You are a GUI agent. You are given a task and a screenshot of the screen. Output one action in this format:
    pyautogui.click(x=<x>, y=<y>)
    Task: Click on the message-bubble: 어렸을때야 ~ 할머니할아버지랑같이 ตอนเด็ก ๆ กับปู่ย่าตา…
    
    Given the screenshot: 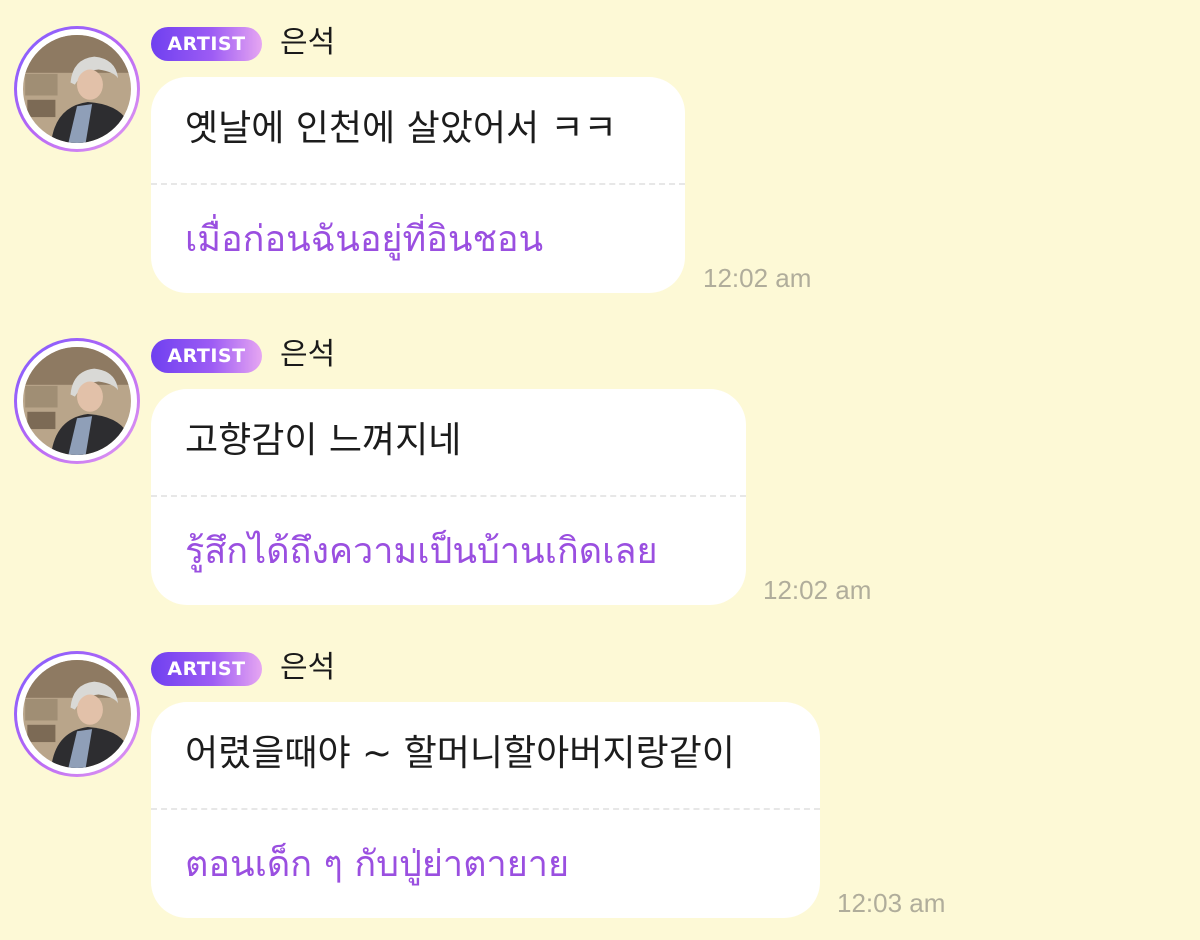 What is the action you would take?
    pyautogui.click(x=485, y=810)
    